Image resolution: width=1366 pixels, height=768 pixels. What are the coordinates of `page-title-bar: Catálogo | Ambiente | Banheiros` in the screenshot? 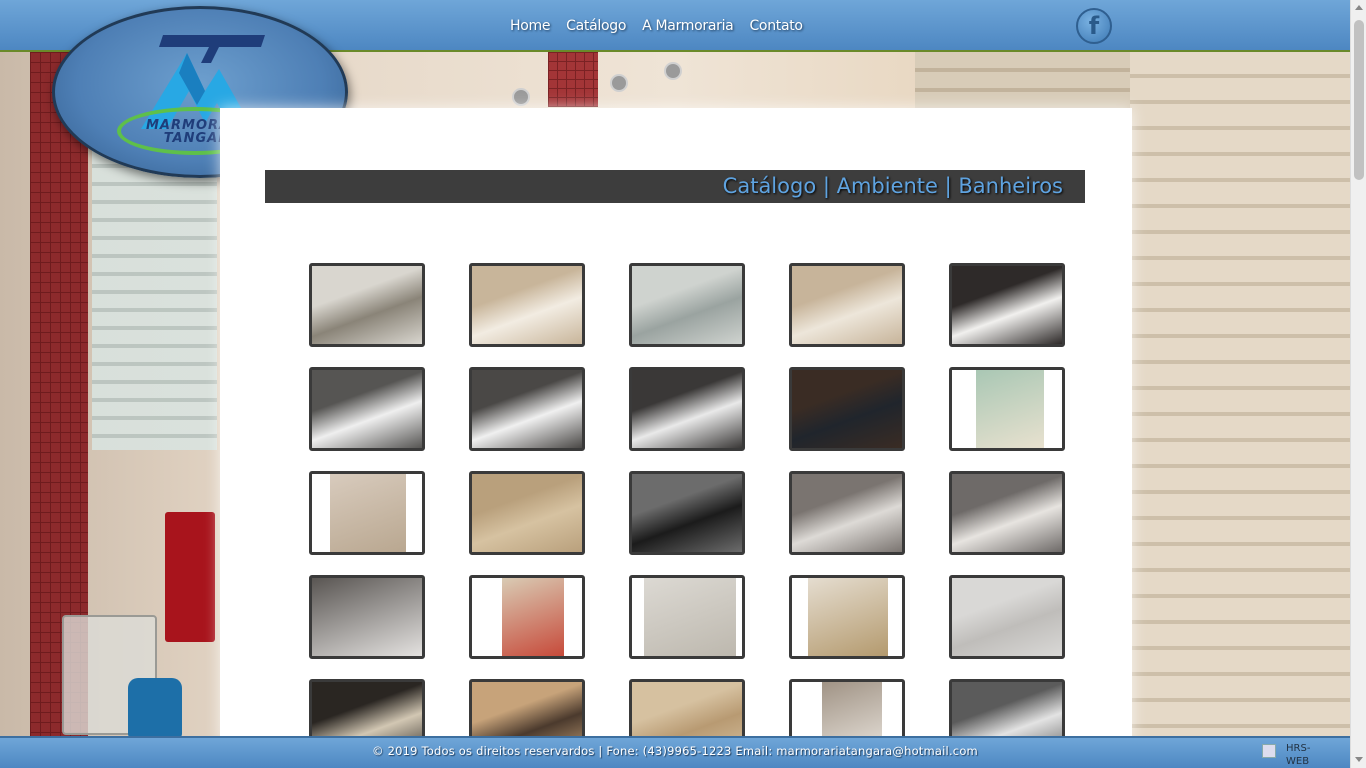 It's located at (675, 186).